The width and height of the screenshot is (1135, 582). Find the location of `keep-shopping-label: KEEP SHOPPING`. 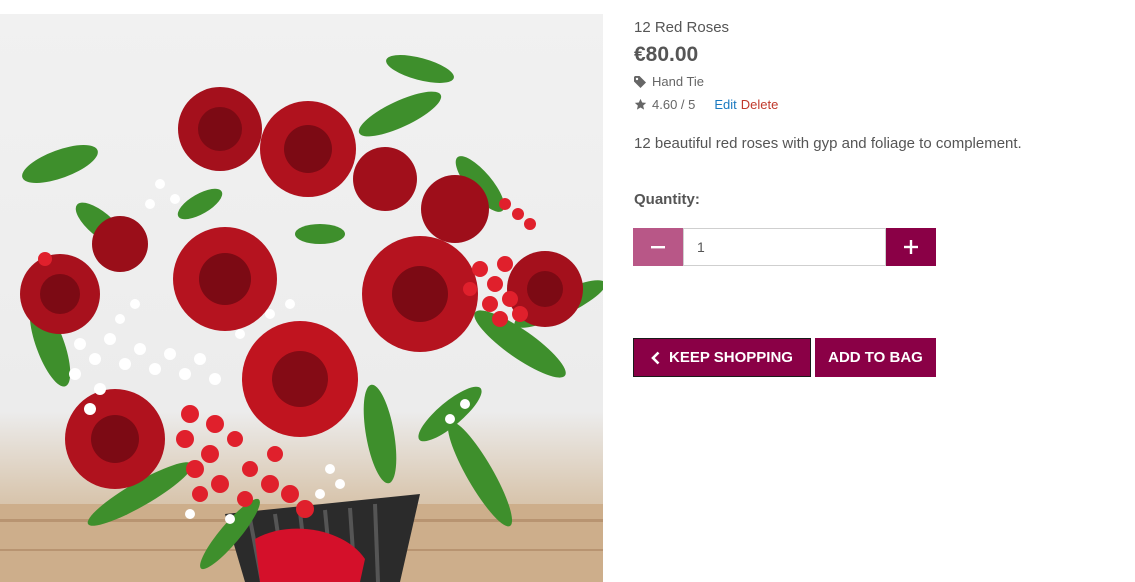

keep-shopping-label: KEEP SHOPPING is located at coordinates (731, 357).